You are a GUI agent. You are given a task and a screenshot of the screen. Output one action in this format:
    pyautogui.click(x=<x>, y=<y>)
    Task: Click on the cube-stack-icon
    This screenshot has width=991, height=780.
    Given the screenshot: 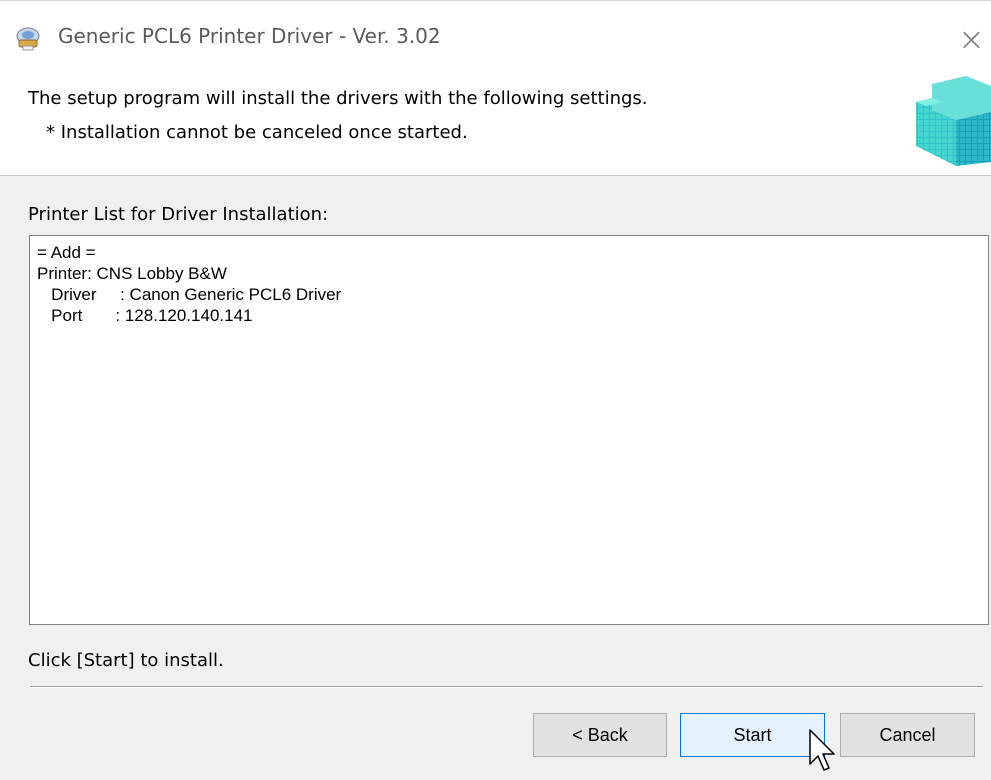 What is the action you would take?
    pyautogui.click(x=953, y=121)
    